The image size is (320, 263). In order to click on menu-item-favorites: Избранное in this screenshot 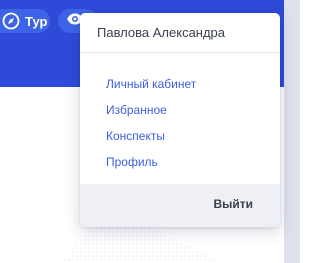, I will do `click(180, 110)`.